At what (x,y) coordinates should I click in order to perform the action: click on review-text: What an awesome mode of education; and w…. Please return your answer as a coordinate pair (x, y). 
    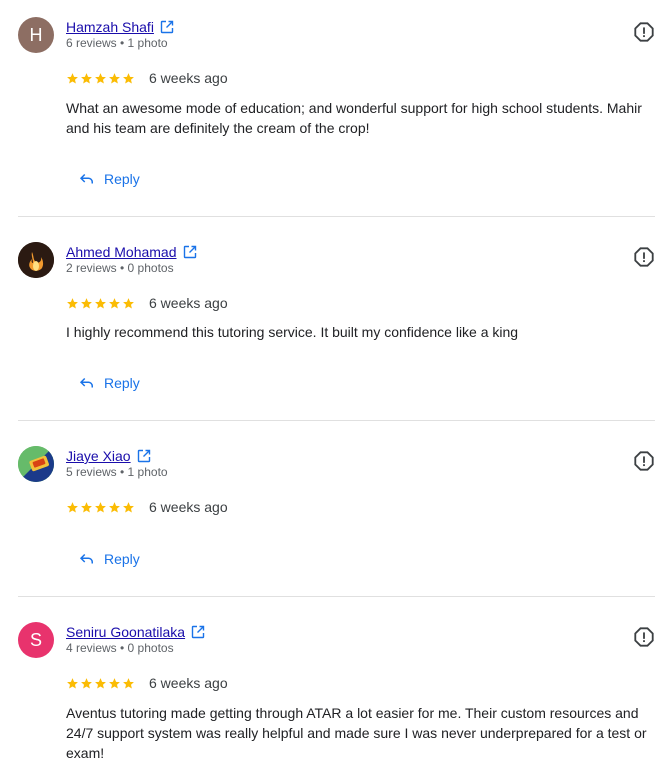
    Looking at the image, I should click on (354, 118).